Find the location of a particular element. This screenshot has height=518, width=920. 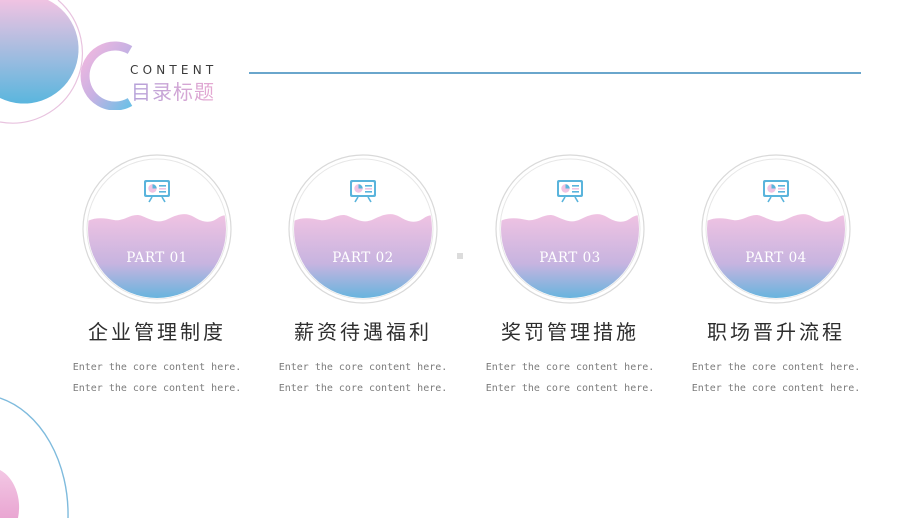

header-subtitle: CONTENT is located at coordinates (174, 70).